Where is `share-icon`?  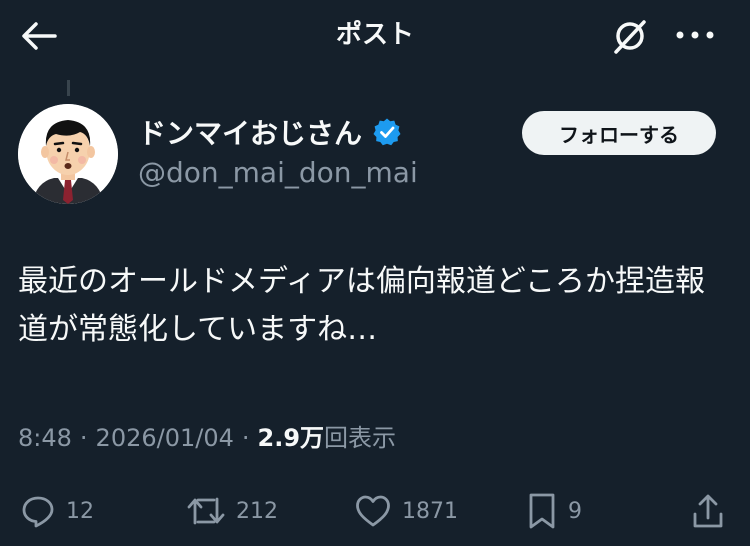
share-icon is located at coordinates (708, 511).